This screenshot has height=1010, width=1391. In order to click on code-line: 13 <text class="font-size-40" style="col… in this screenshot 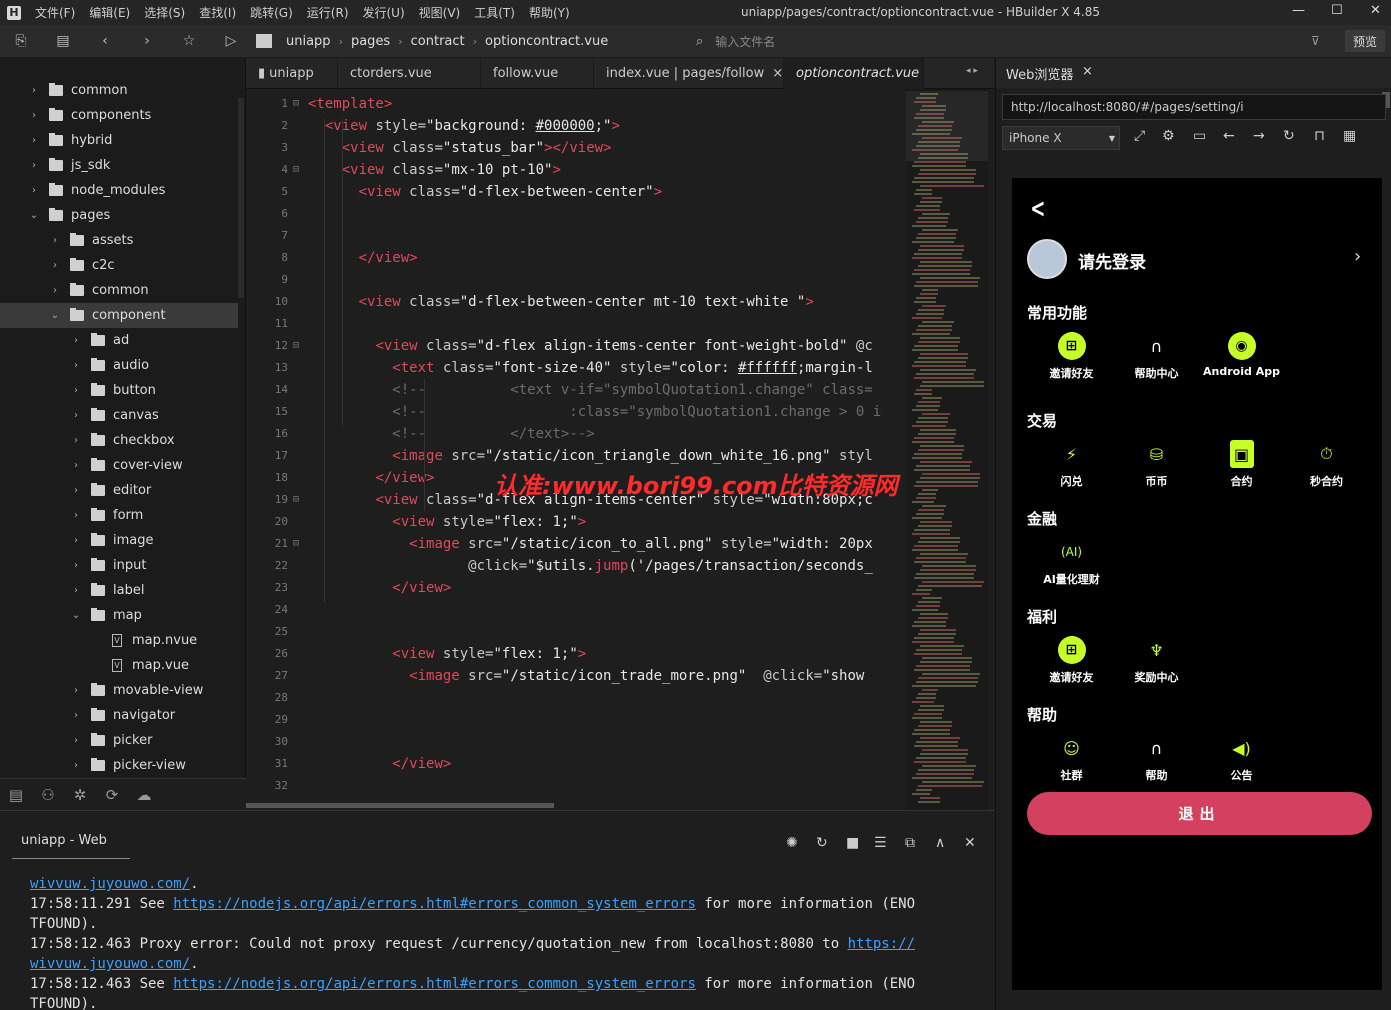, I will do `click(576, 368)`.